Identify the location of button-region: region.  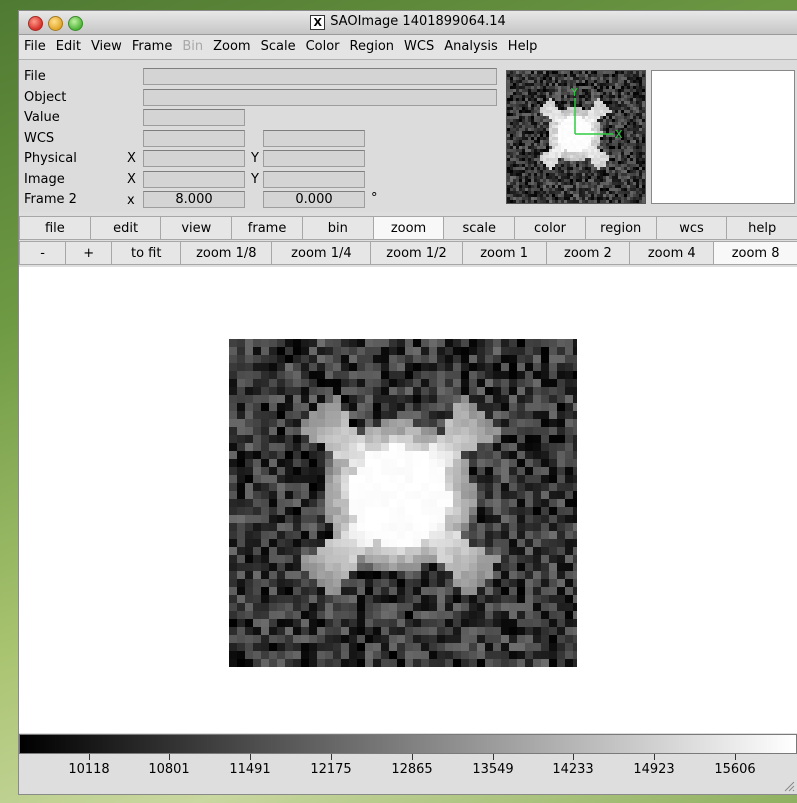
(620, 228).